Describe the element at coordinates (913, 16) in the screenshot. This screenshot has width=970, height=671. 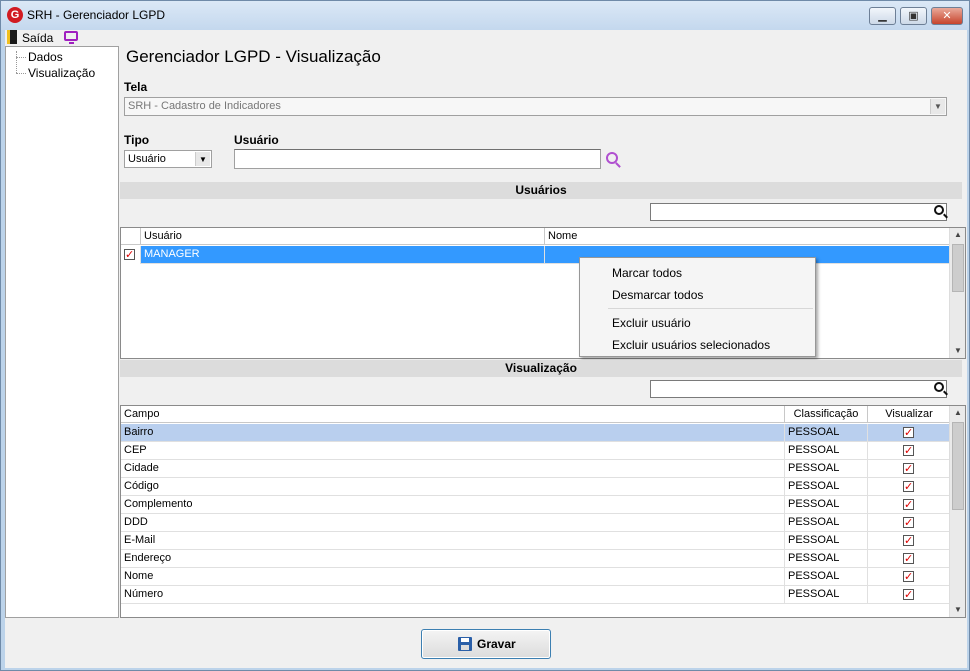
I see `maximize-button: ▣` at that location.